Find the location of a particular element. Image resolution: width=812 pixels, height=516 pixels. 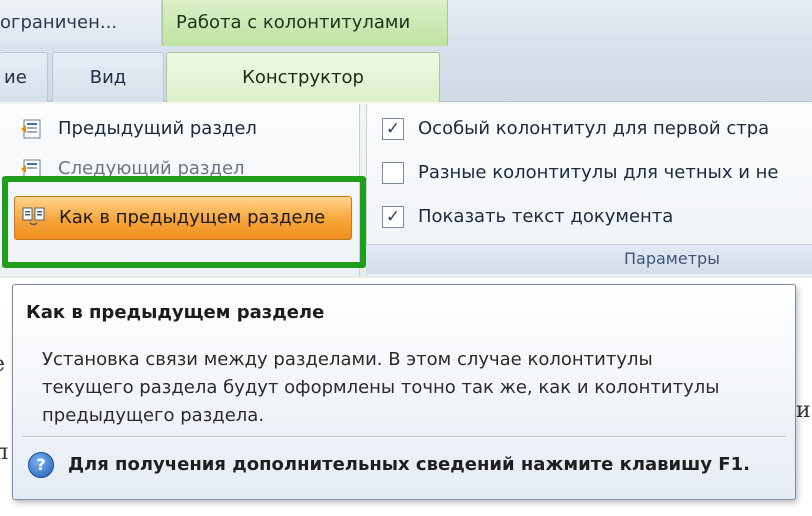

tab-view-label: Вид is located at coordinates (108, 77).